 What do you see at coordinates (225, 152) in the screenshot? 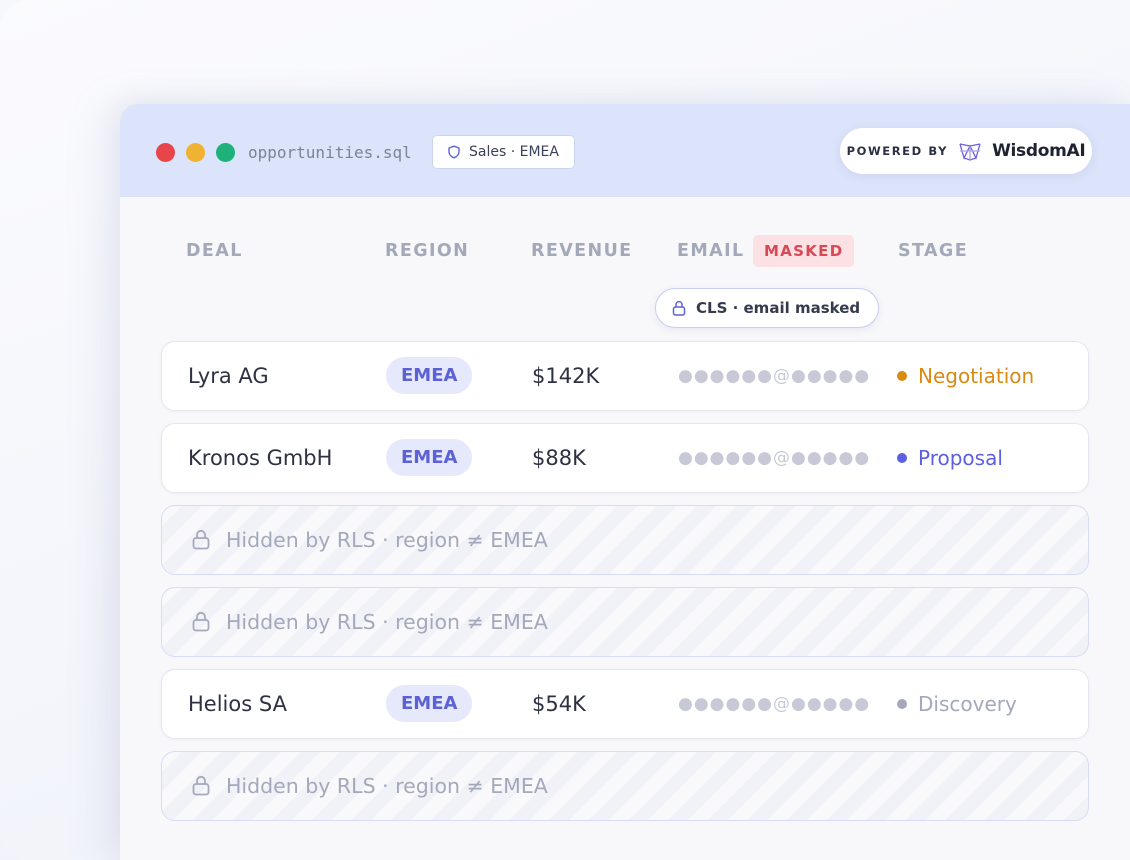
I see `maximize-window-button` at bounding box center [225, 152].